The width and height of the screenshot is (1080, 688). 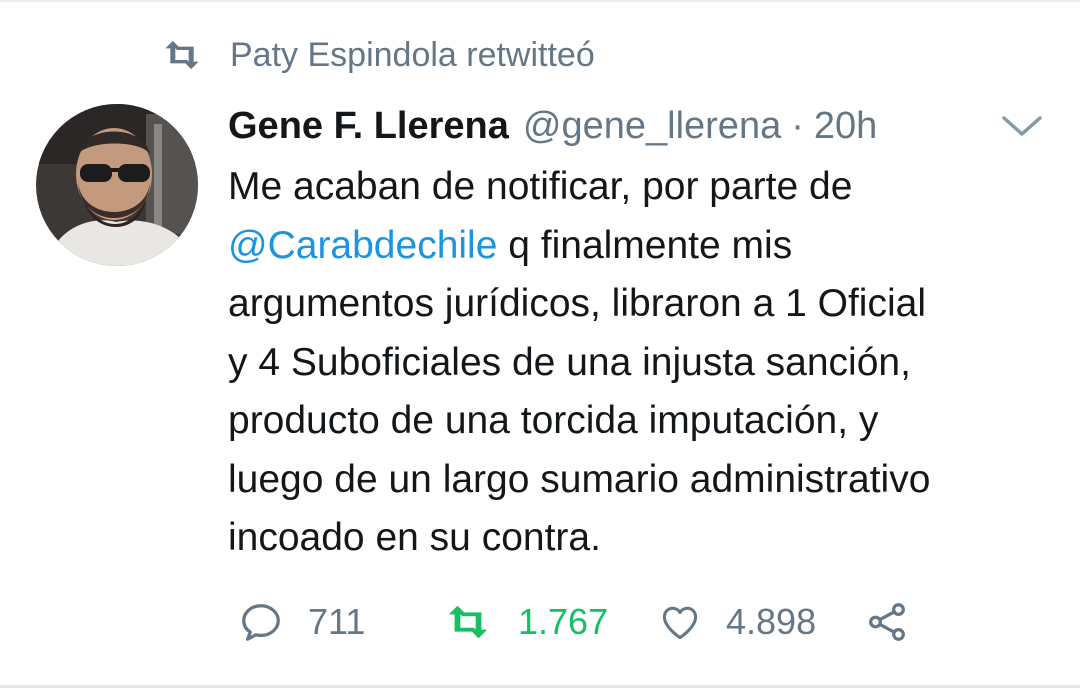 I want to click on reply-icon, so click(x=261, y=622).